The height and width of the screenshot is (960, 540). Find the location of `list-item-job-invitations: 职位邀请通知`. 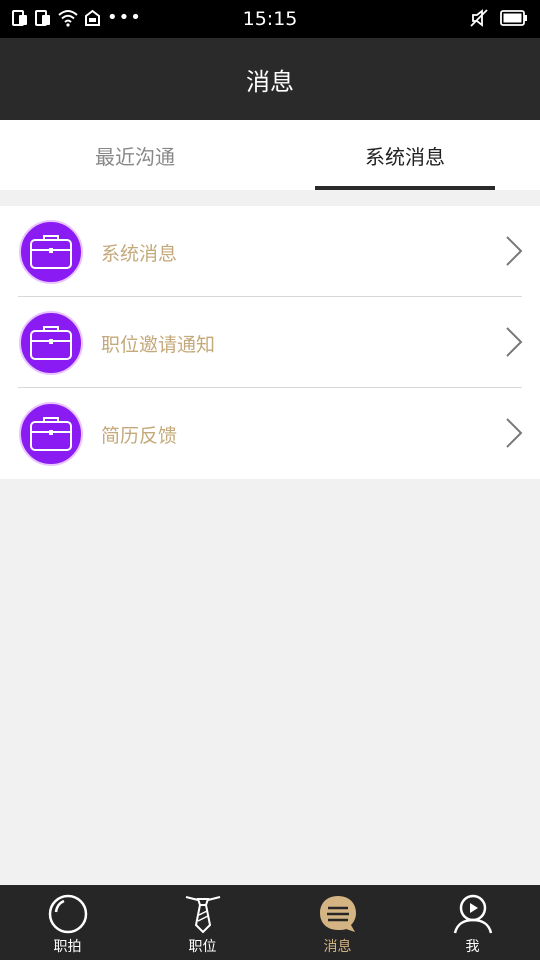

list-item-job-invitations: 职位邀请通知 is located at coordinates (270, 342).